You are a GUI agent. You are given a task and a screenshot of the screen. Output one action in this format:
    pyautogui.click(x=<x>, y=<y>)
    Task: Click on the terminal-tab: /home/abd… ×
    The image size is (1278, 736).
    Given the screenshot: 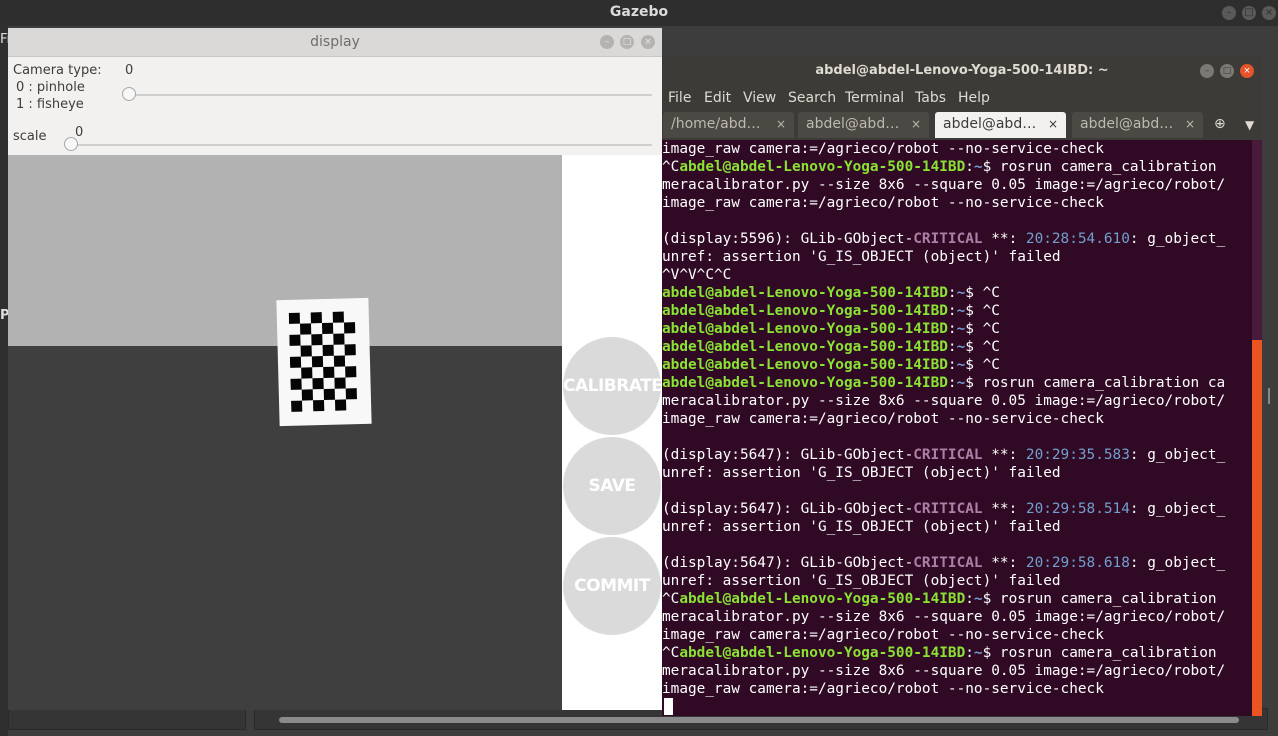 What is the action you would take?
    pyautogui.click(x=728, y=125)
    